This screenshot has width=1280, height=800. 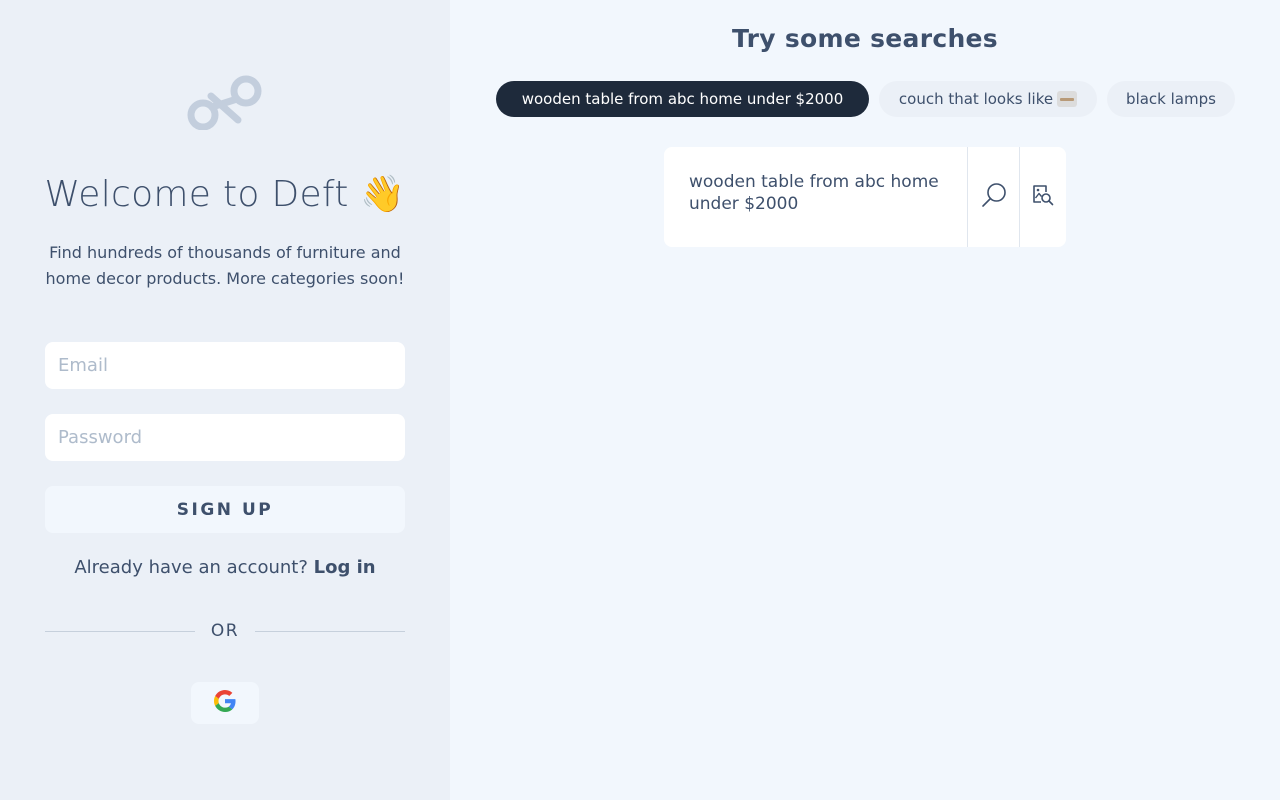 I want to click on signup-button: SIGN UP, so click(x=225, y=509).